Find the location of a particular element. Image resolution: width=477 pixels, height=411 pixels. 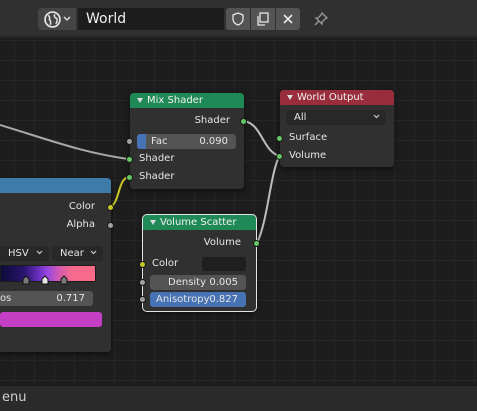

mix-shader-header: Mix Shader is located at coordinates (187, 100).